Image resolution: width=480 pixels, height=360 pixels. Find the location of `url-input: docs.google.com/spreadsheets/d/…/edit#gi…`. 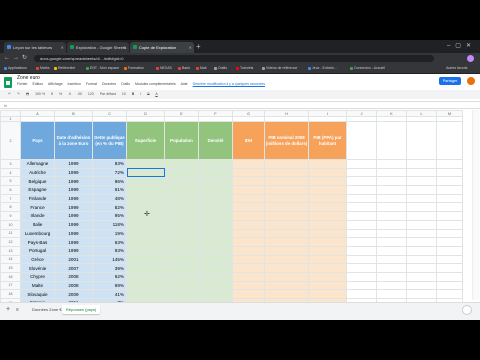

url-input: docs.google.com/spreadsheets/d/…/edit#gi… is located at coordinates (234, 58).